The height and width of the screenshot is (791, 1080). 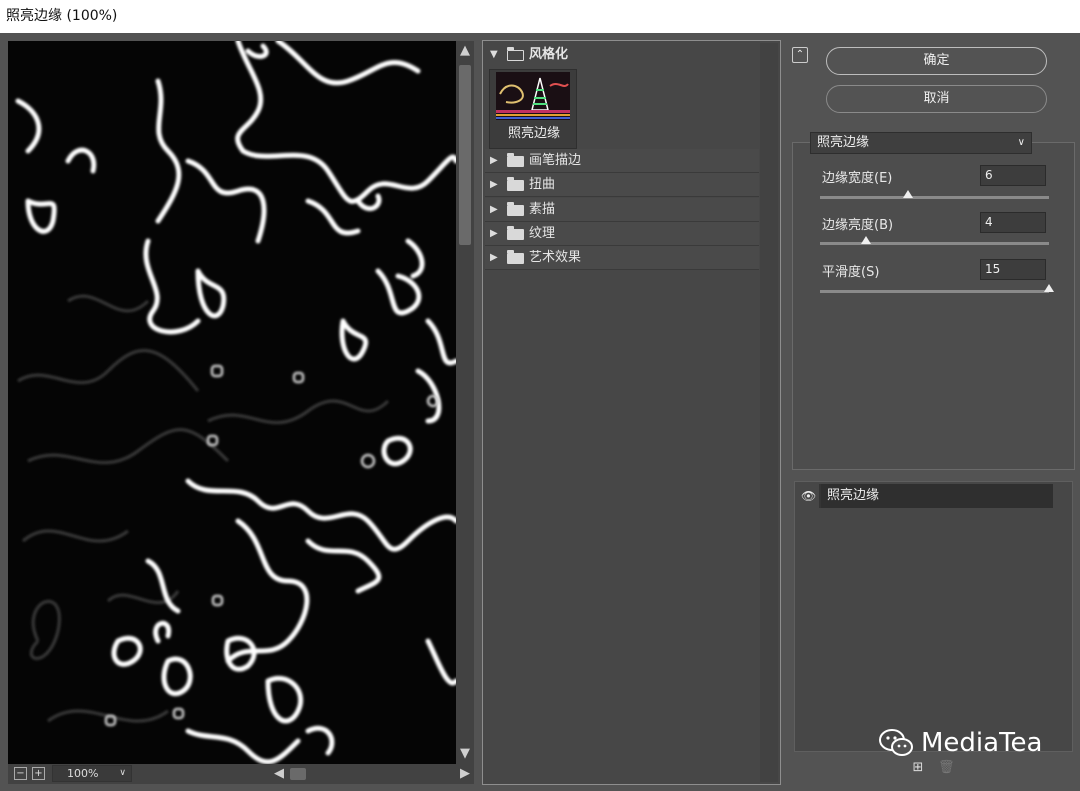 What do you see at coordinates (555, 257) in the screenshot?
I see `category-label: 艺术效果` at bounding box center [555, 257].